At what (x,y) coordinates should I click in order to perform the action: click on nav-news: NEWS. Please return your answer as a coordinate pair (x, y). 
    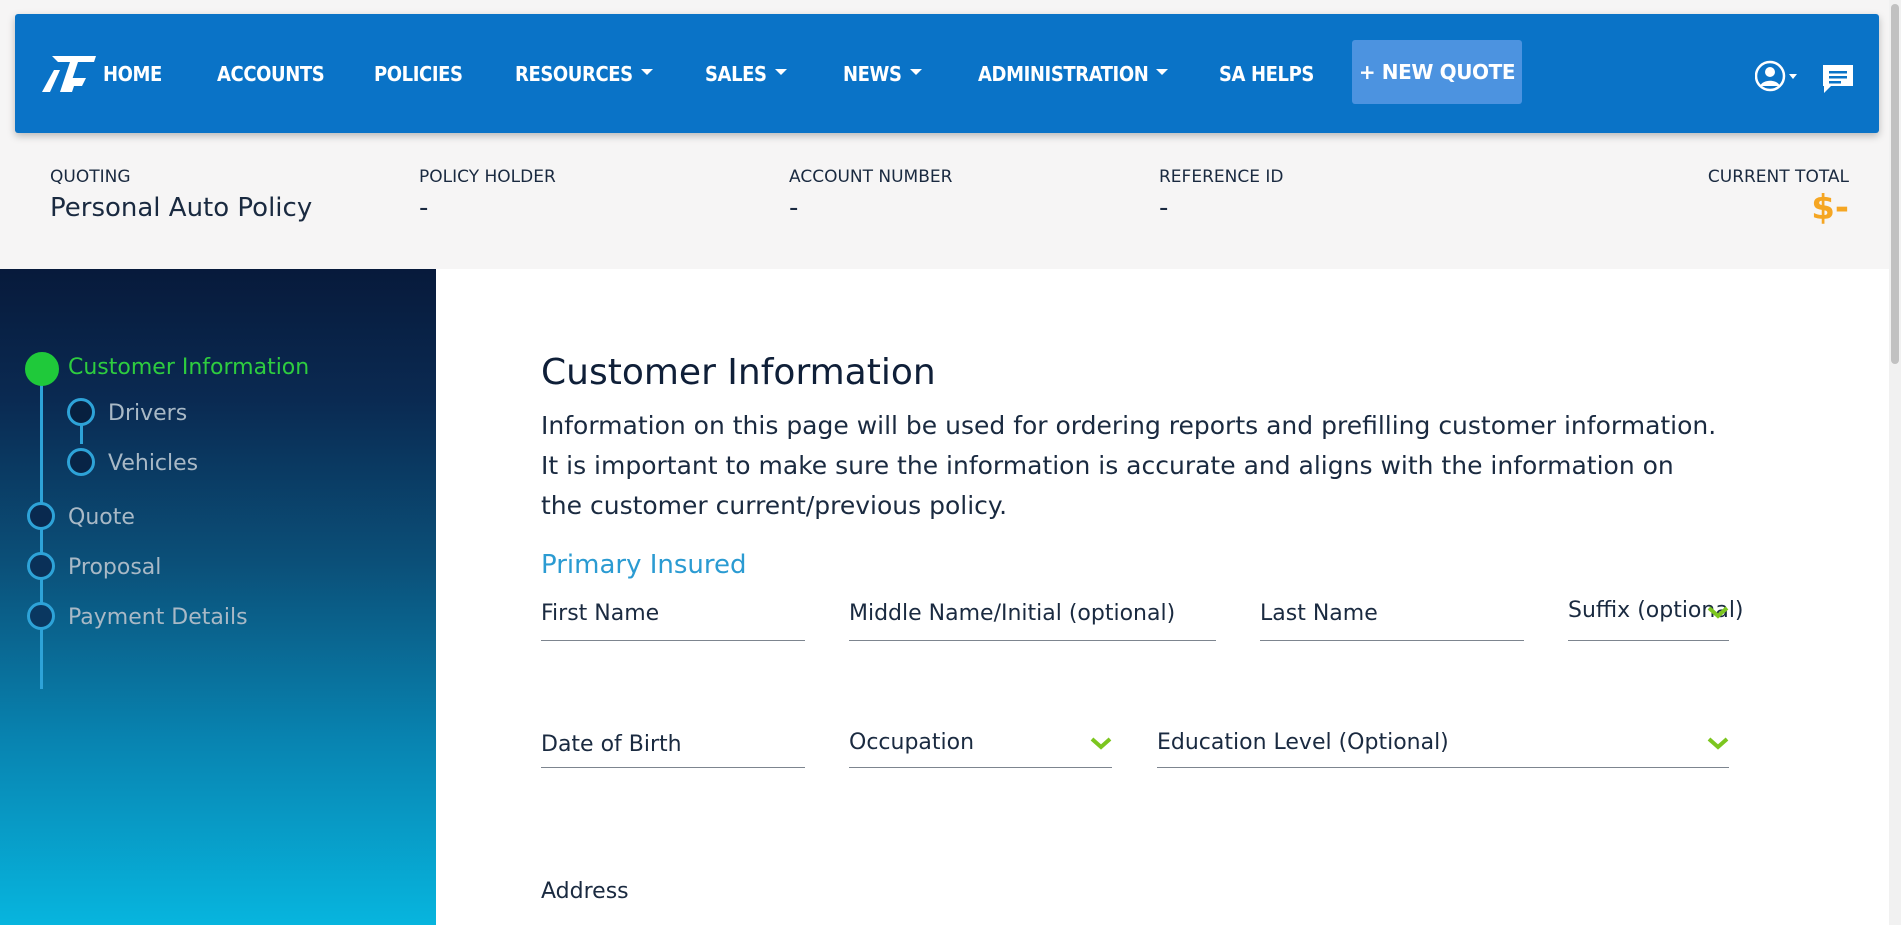
    Looking at the image, I should click on (882, 74).